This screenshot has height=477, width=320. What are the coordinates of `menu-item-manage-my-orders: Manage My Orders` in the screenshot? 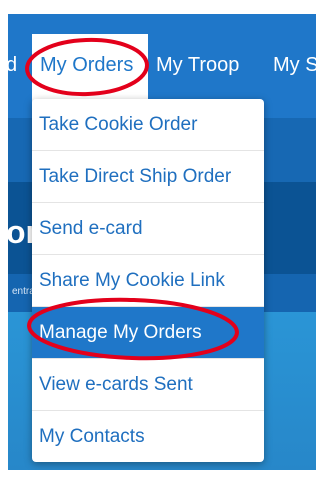 It's located at (148, 333).